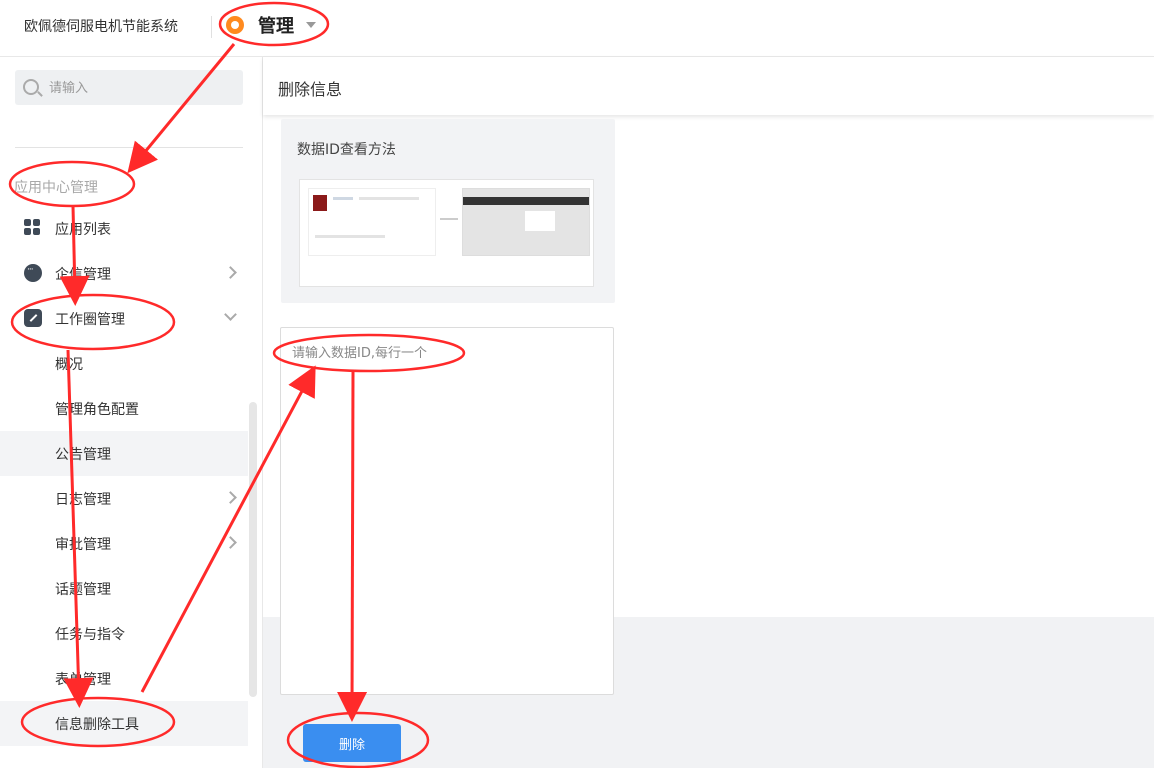 This screenshot has width=1154, height=768. What do you see at coordinates (124, 543) in the screenshot?
I see `sidebar-subitem-approvals: 审批管理` at bounding box center [124, 543].